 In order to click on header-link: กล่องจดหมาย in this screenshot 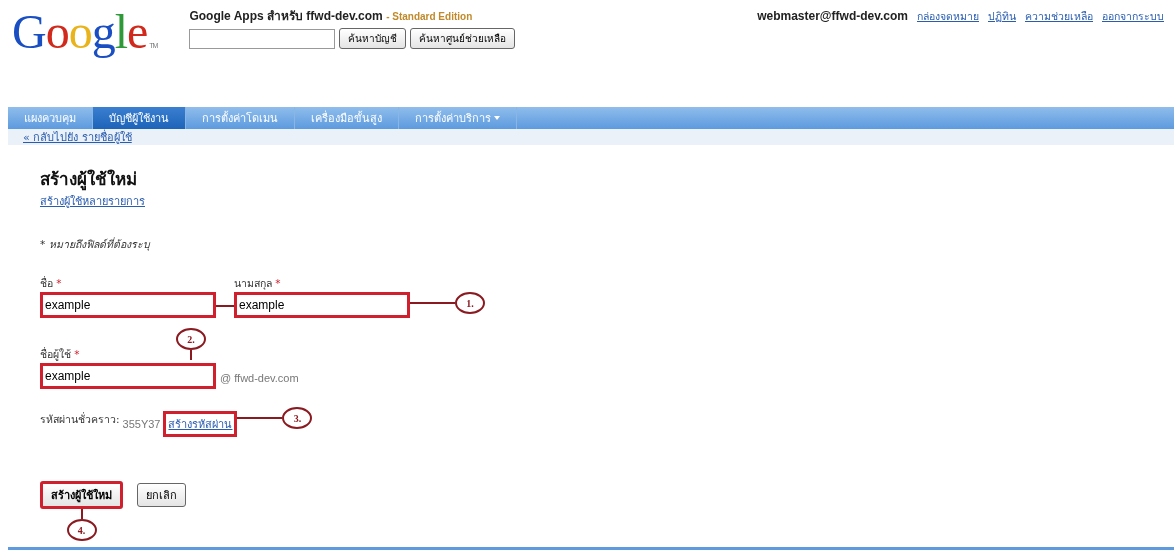, I will do `click(948, 16)`.